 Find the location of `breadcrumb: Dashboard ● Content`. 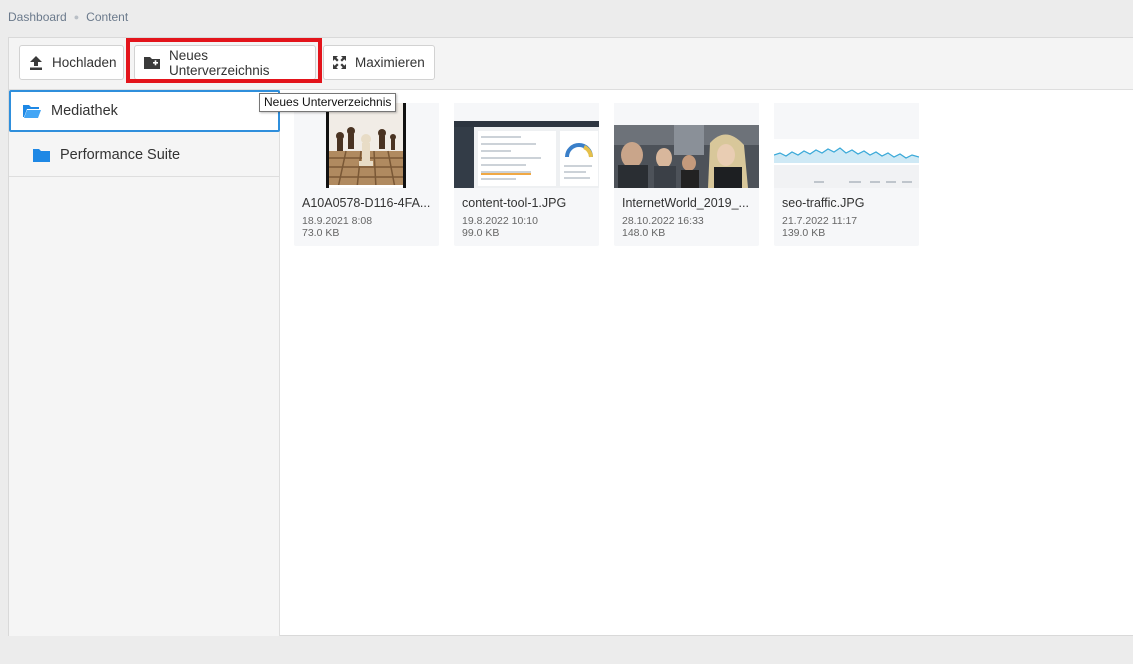

breadcrumb: Dashboard ● Content is located at coordinates (68, 17).